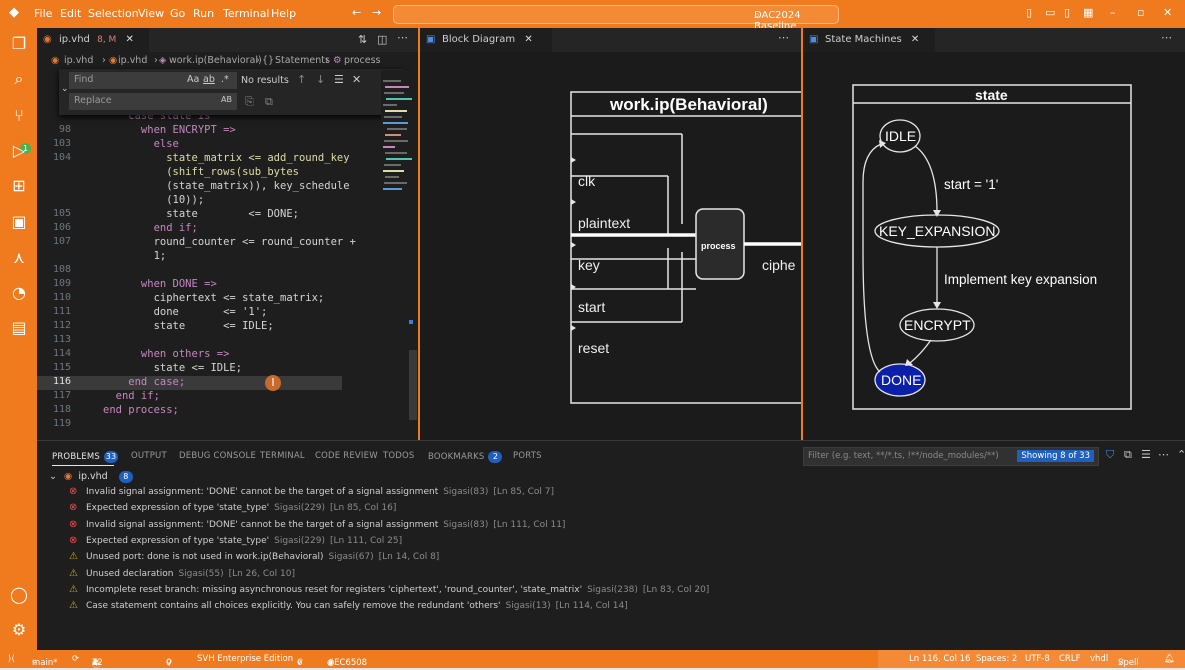  Describe the element at coordinates (269, 102) in the screenshot. I see `replace-all-icon: ⧉` at that location.